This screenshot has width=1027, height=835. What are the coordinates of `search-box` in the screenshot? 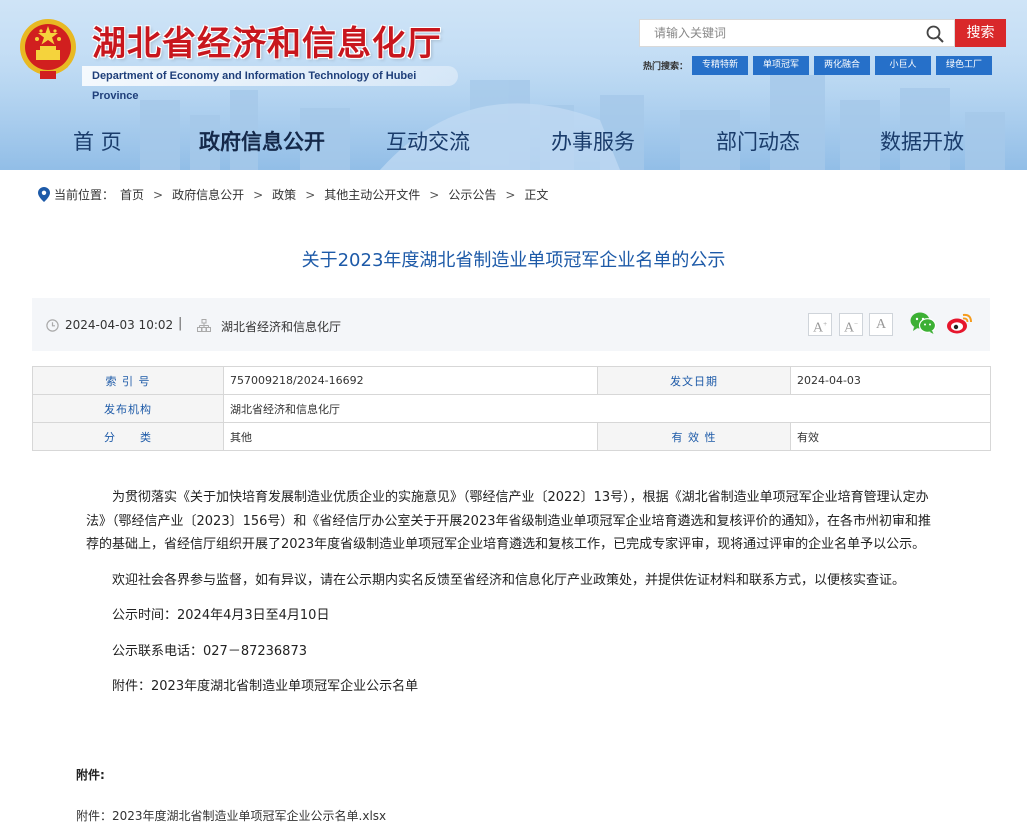 It's located at (797, 33).